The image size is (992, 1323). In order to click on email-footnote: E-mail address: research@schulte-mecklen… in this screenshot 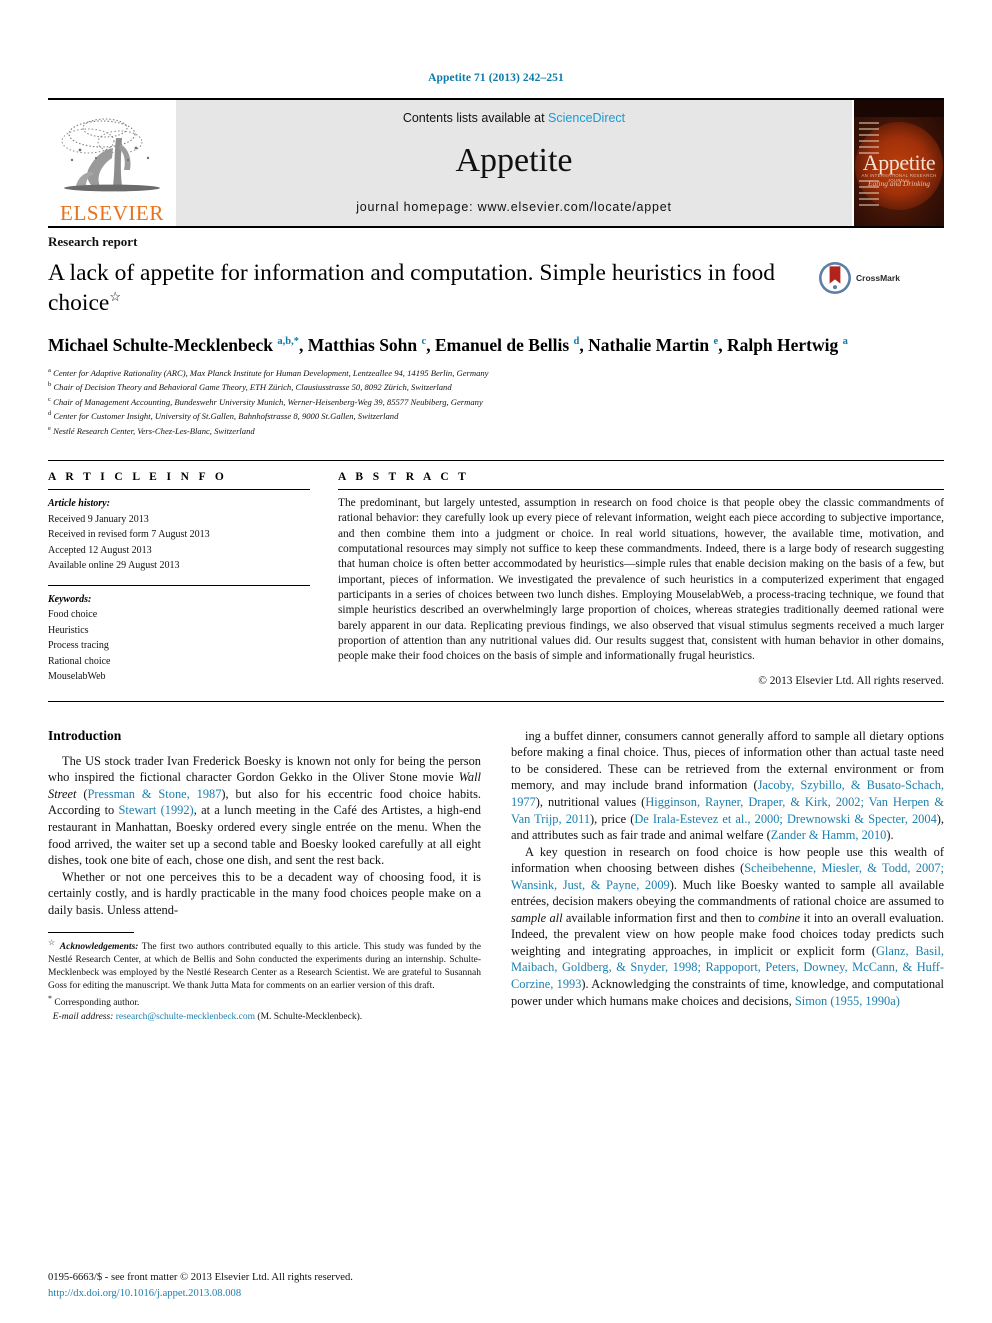, I will do `click(264, 1017)`.